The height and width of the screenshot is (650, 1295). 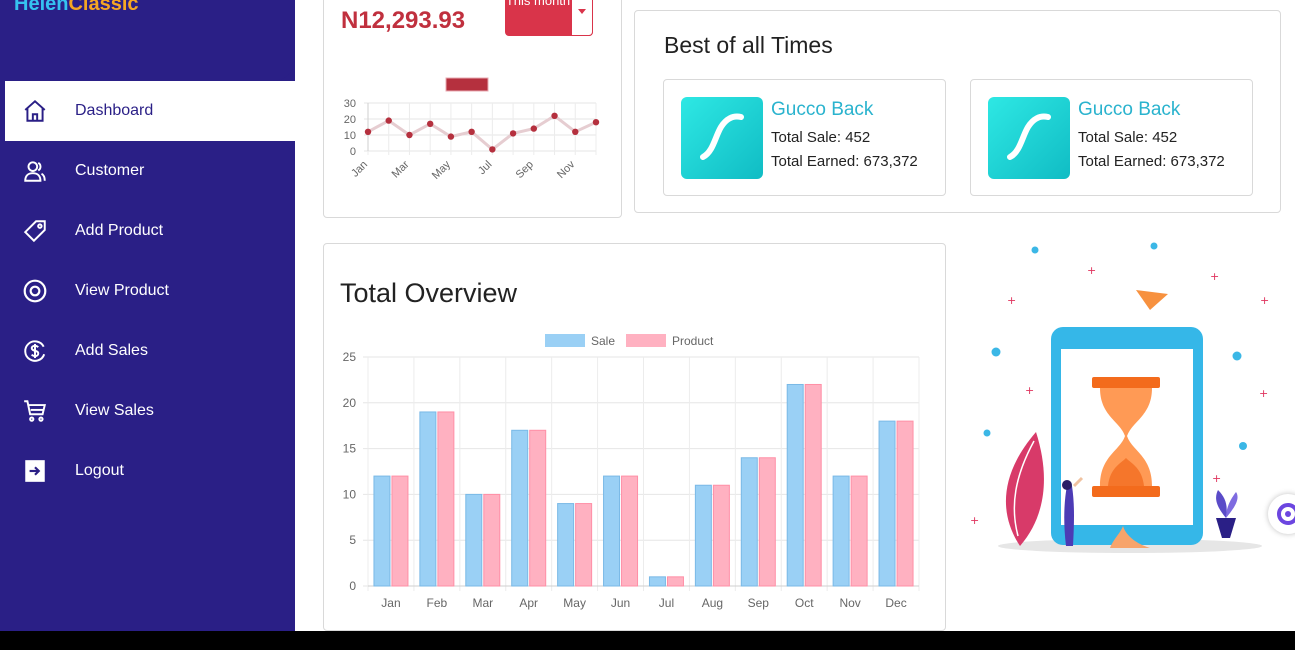 I want to click on x-tick-label: Aug, so click(x=712, y=603).